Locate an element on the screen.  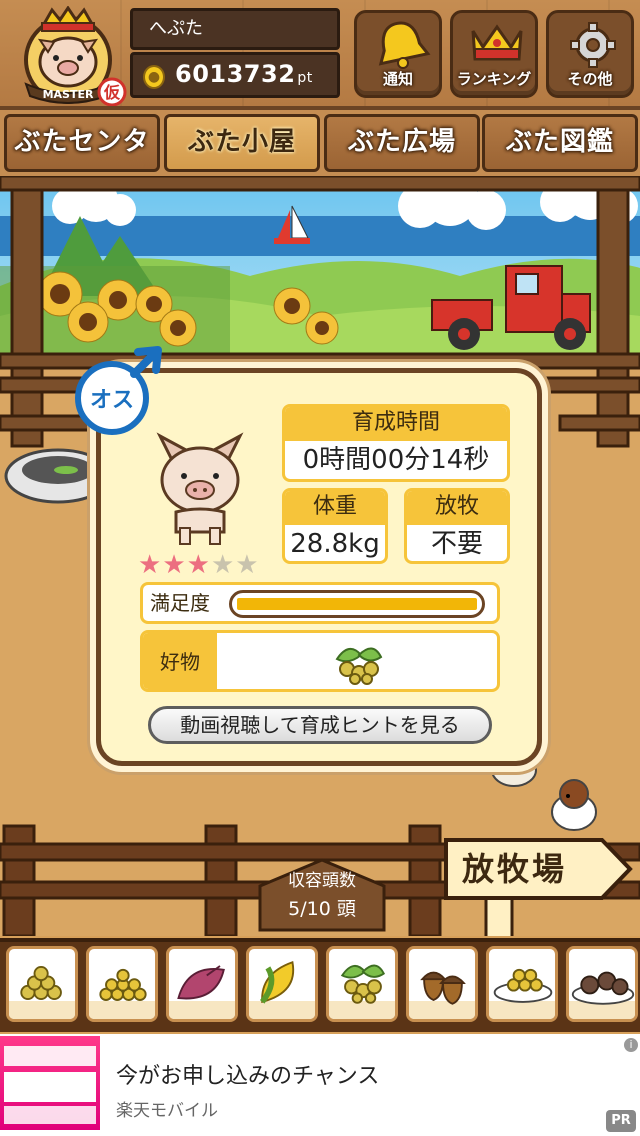
weight-value: 28.8kg is located at coordinates (335, 544).